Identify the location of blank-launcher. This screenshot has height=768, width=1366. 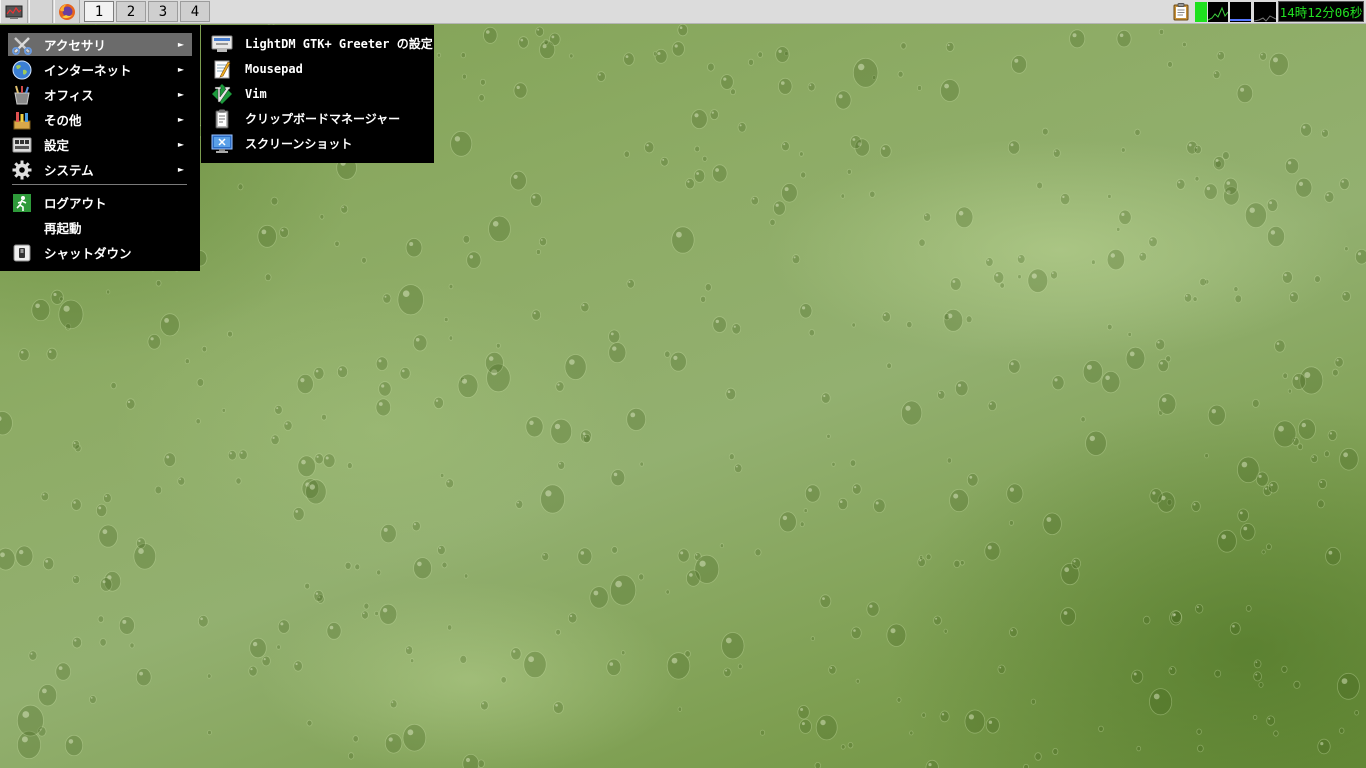
(41, 11).